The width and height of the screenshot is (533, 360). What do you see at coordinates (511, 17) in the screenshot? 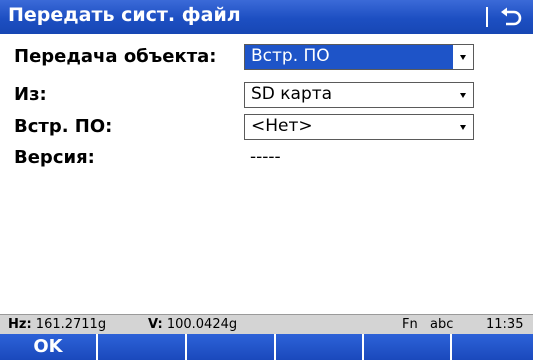
I see `back-icon` at bounding box center [511, 17].